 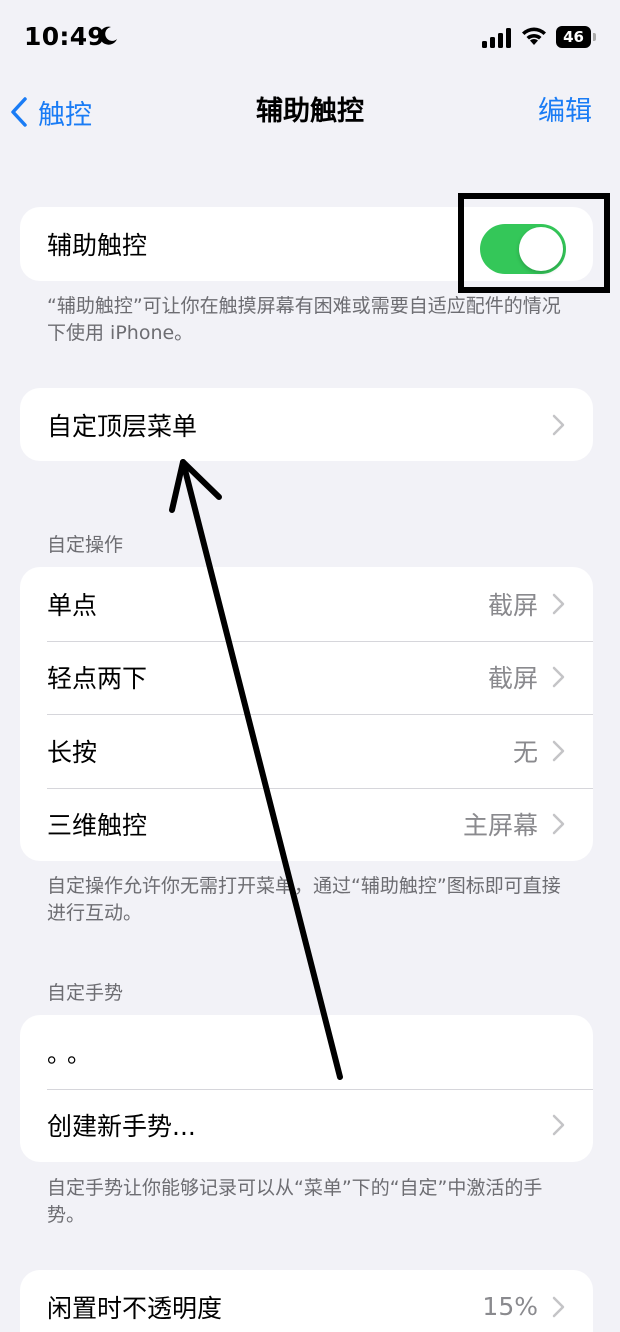 What do you see at coordinates (310, 40) in the screenshot?
I see `status-bar: 10:49 46` at bounding box center [310, 40].